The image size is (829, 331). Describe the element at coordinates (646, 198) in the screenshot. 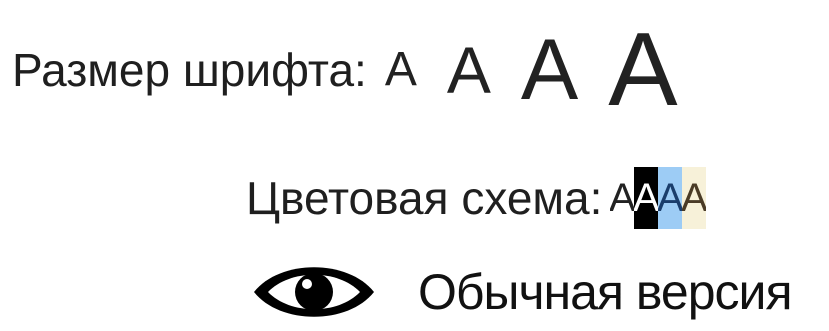

I see `color-scheme-black: A` at that location.